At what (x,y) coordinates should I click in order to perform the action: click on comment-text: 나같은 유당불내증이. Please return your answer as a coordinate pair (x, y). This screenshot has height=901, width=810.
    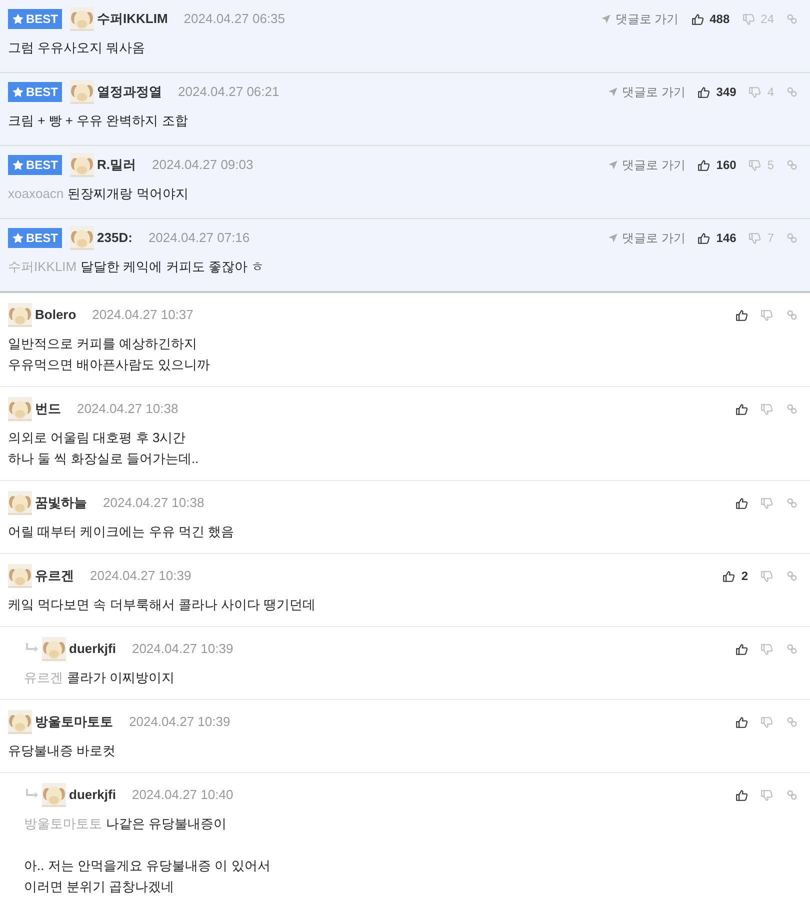
    Looking at the image, I should click on (166, 824).